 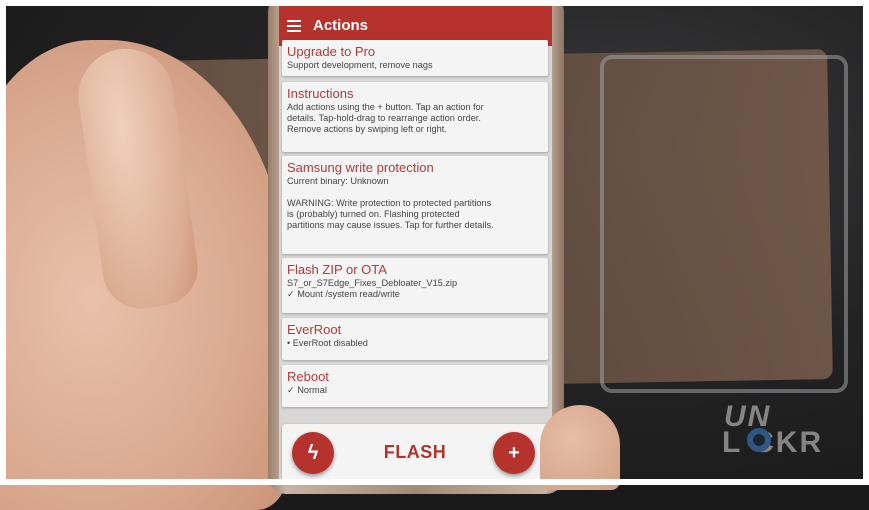 What do you see at coordinates (759, 440) in the screenshot?
I see `watermark-ring-icon` at bounding box center [759, 440].